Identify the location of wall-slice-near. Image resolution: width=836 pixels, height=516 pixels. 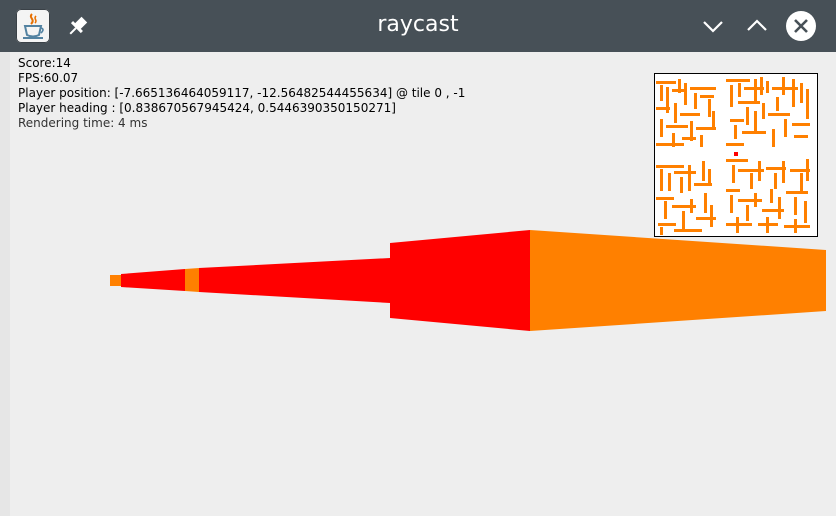
(678, 280).